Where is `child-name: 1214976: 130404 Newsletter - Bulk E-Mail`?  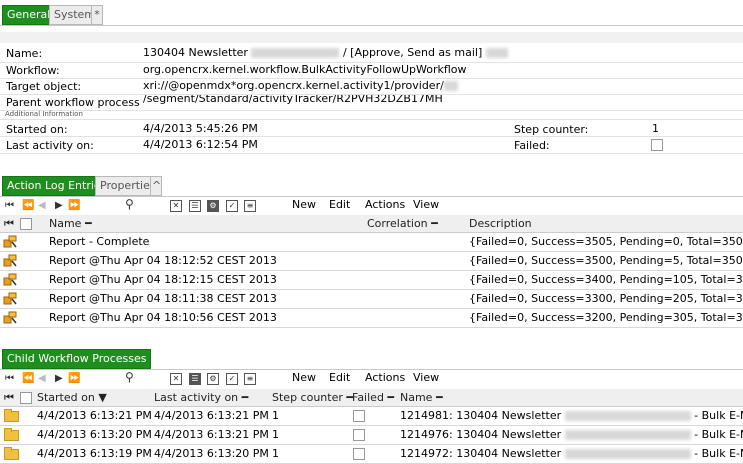 child-name: 1214976: 130404 Newsletter - Bulk E-Mail is located at coordinates (571, 434).